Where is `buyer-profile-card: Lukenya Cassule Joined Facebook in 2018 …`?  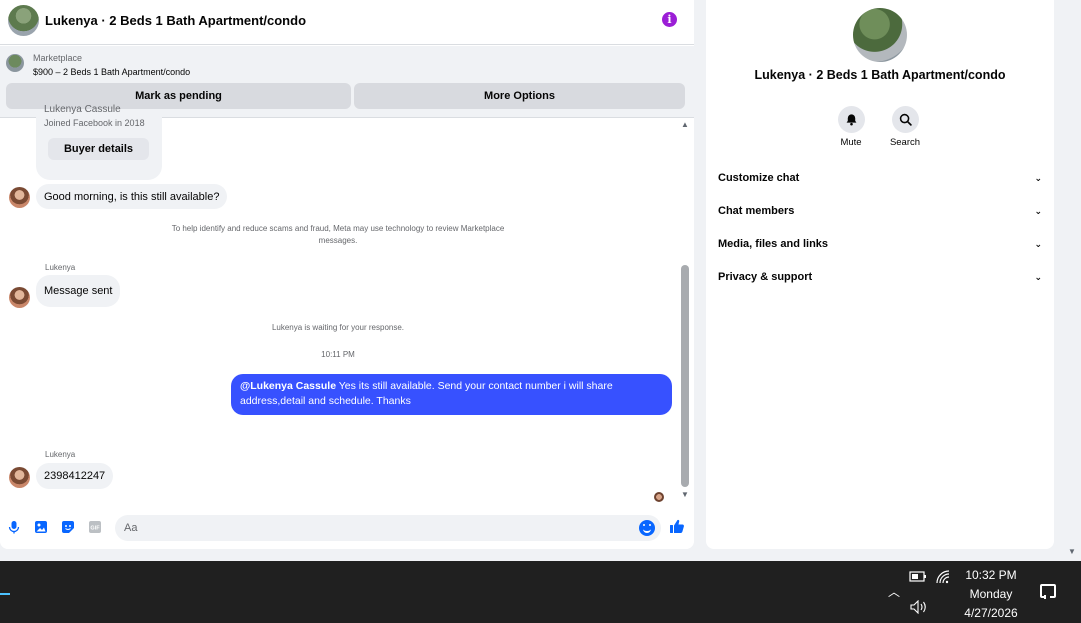 buyer-profile-card: Lukenya Cassule Joined Facebook in 2018 … is located at coordinates (99, 142).